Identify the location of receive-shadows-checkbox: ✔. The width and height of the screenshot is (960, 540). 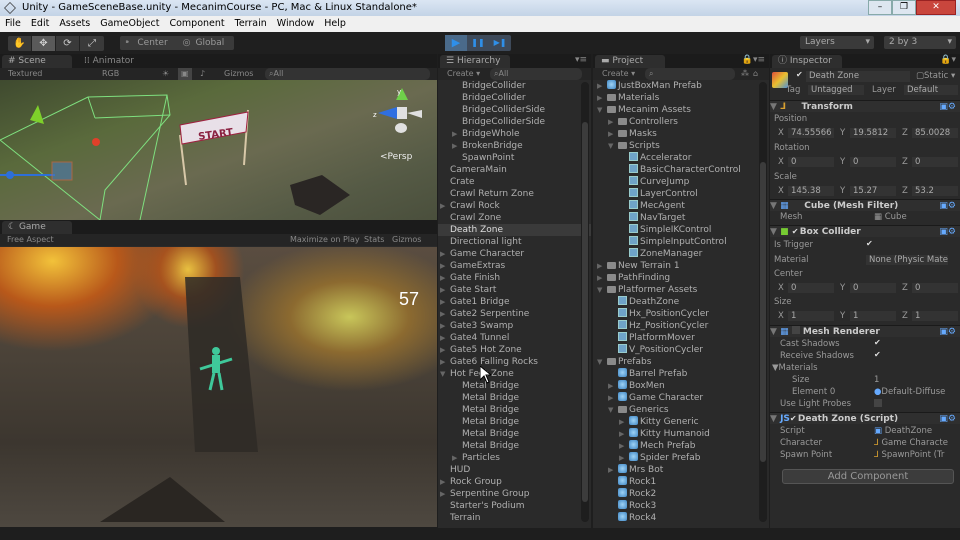
(878, 355).